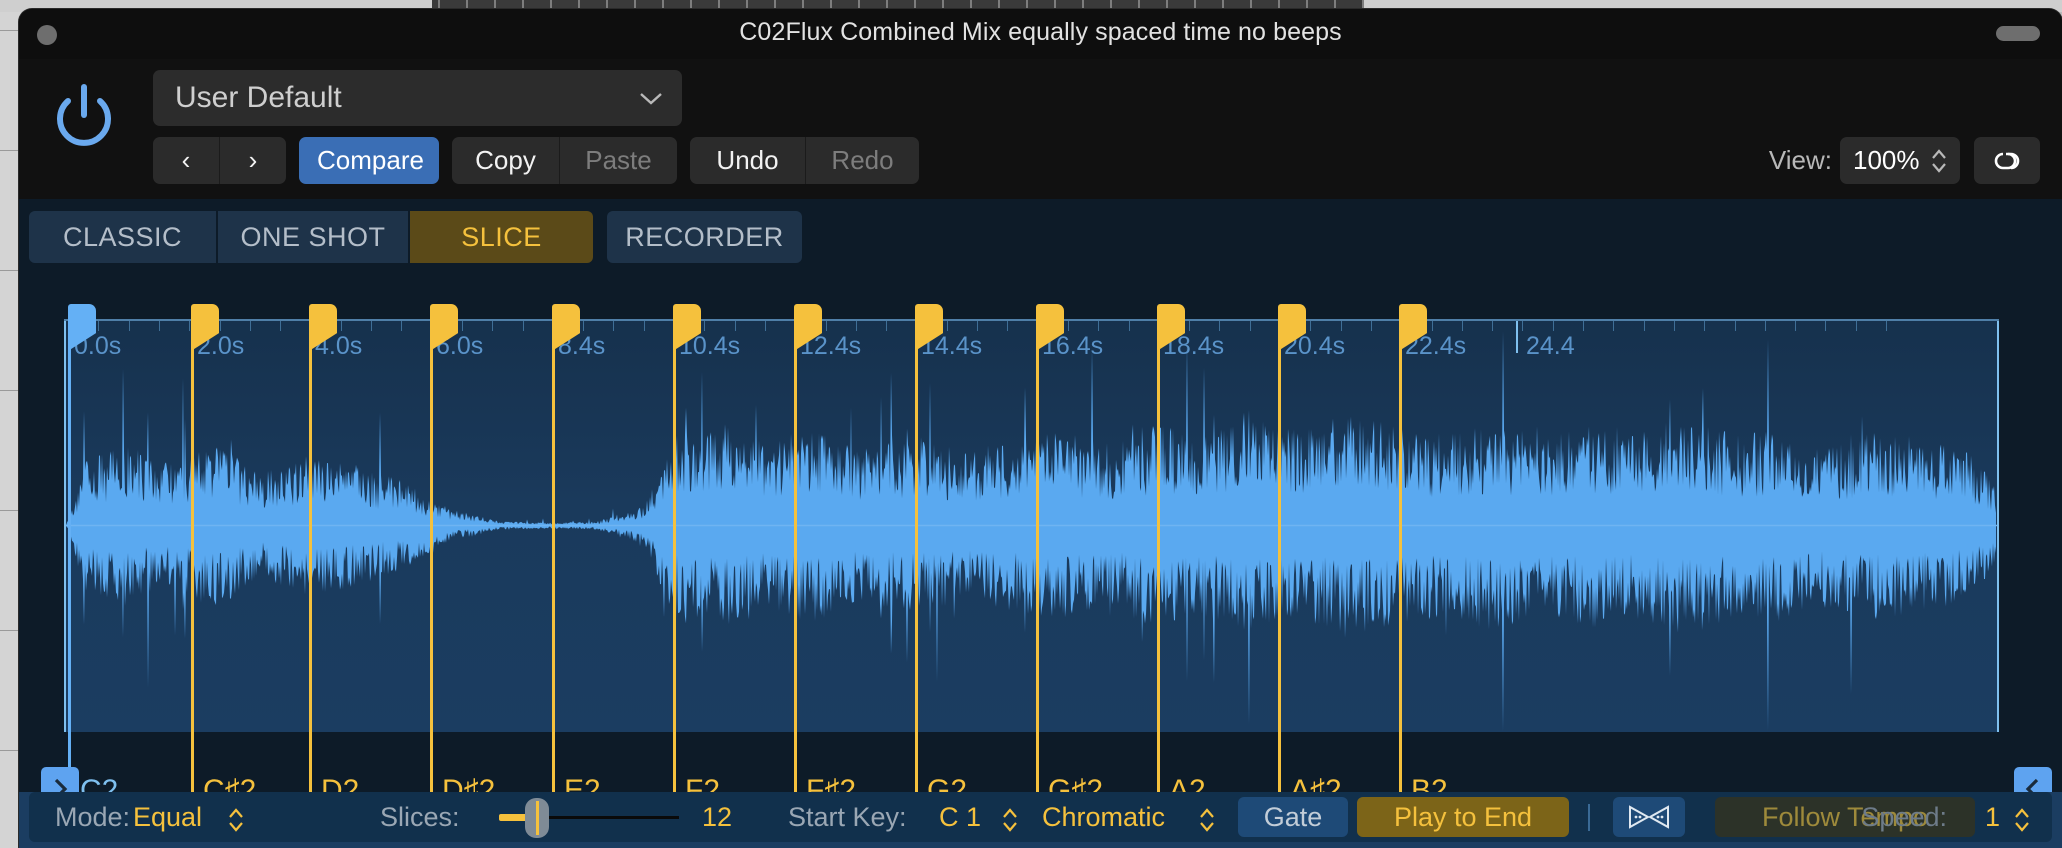 The height and width of the screenshot is (848, 2062). Describe the element at coordinates (501, 237) in the screenshot. I see `tab-slice: SLICE` at that location.